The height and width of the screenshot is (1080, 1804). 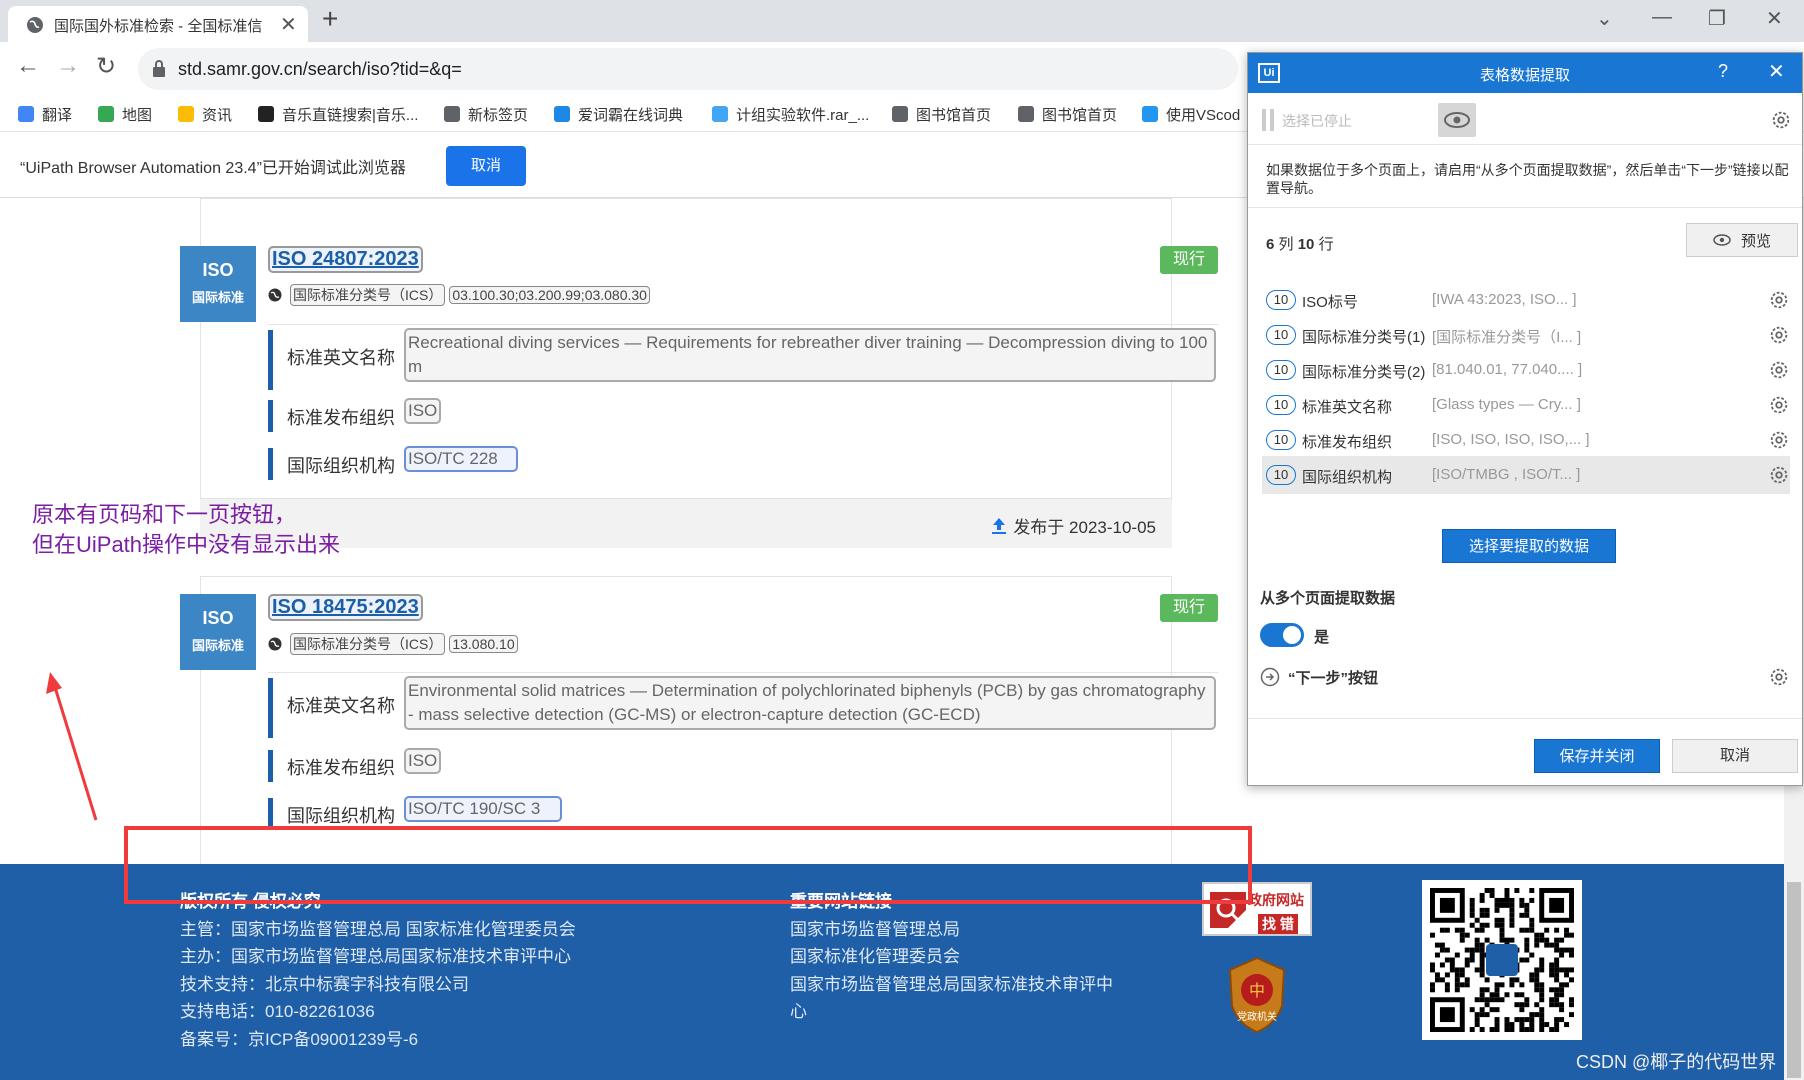 I want to click on footer-link: 国家市场监督管理总局国家标准技术审评中心, so click(x=955, y=998).